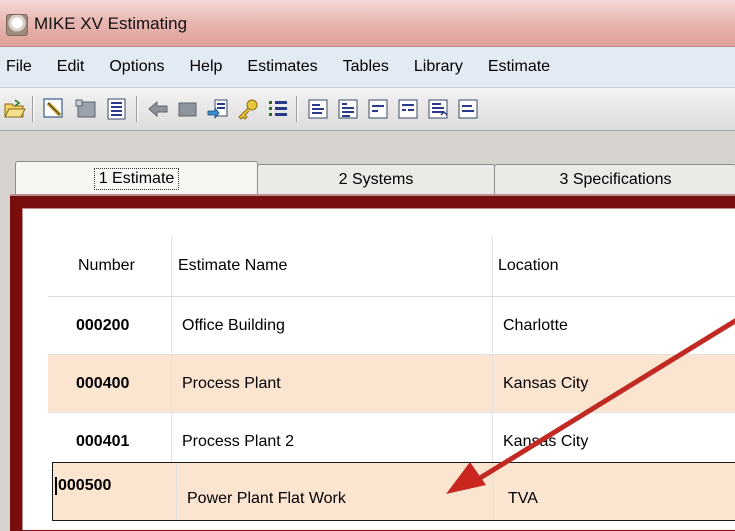 The image size is (735, 531). Describe the element at coordinates (117, 109) in the screenshot. I see `list-icon` at that location.